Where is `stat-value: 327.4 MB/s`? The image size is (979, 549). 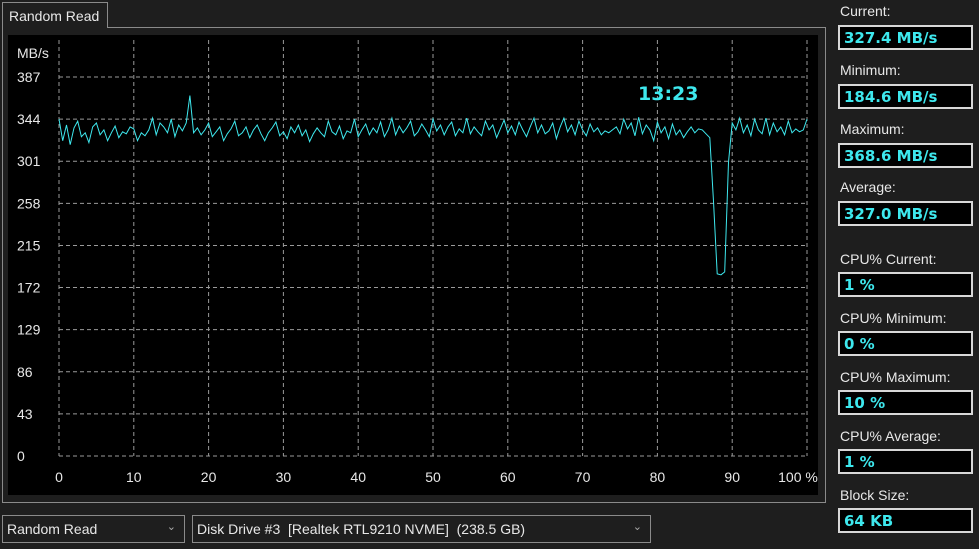
stat-value: 327.4 MB/s is located at coordinates (905, 37).